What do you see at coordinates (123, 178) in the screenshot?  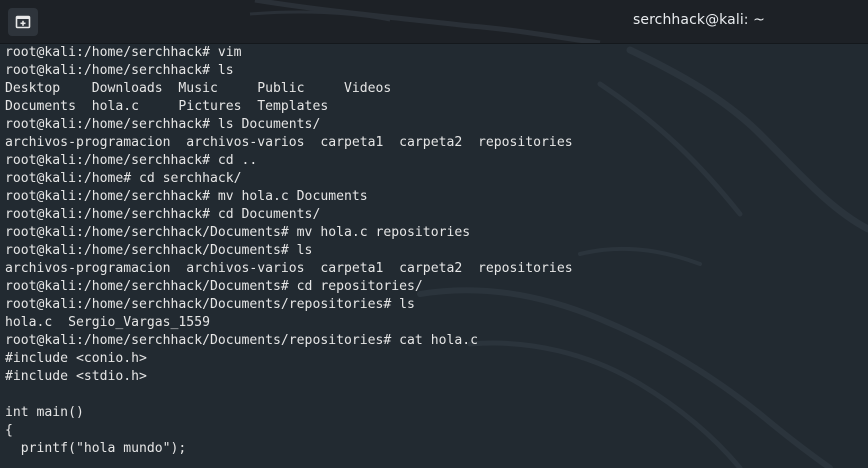 I see `terminal-line: root@kali:/home# cd serchhack/` at bounding box center [123, 178].